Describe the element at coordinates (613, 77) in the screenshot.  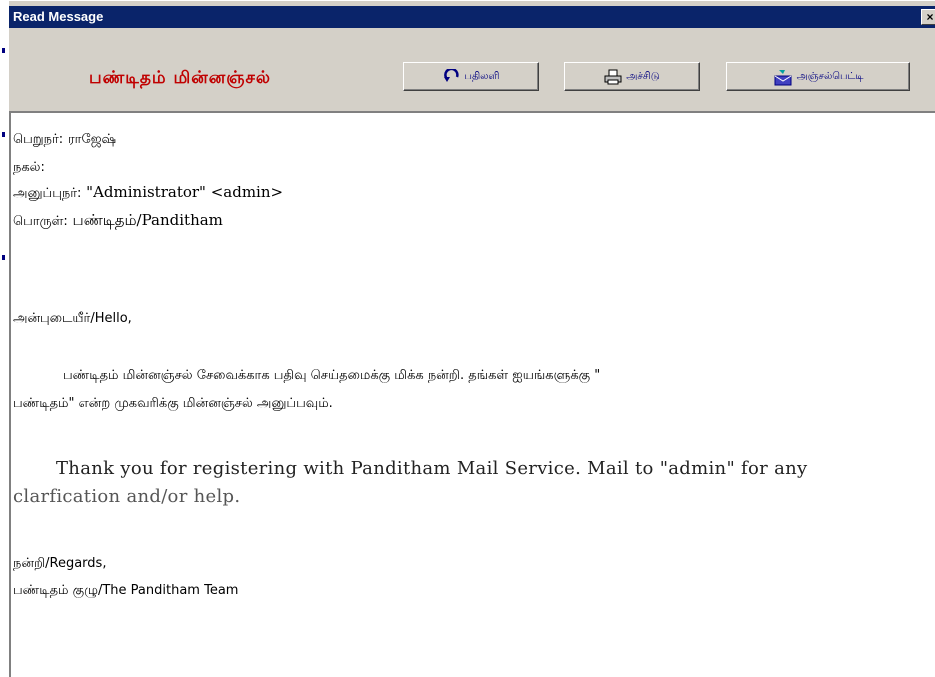
I see `printer-icon` at that location.